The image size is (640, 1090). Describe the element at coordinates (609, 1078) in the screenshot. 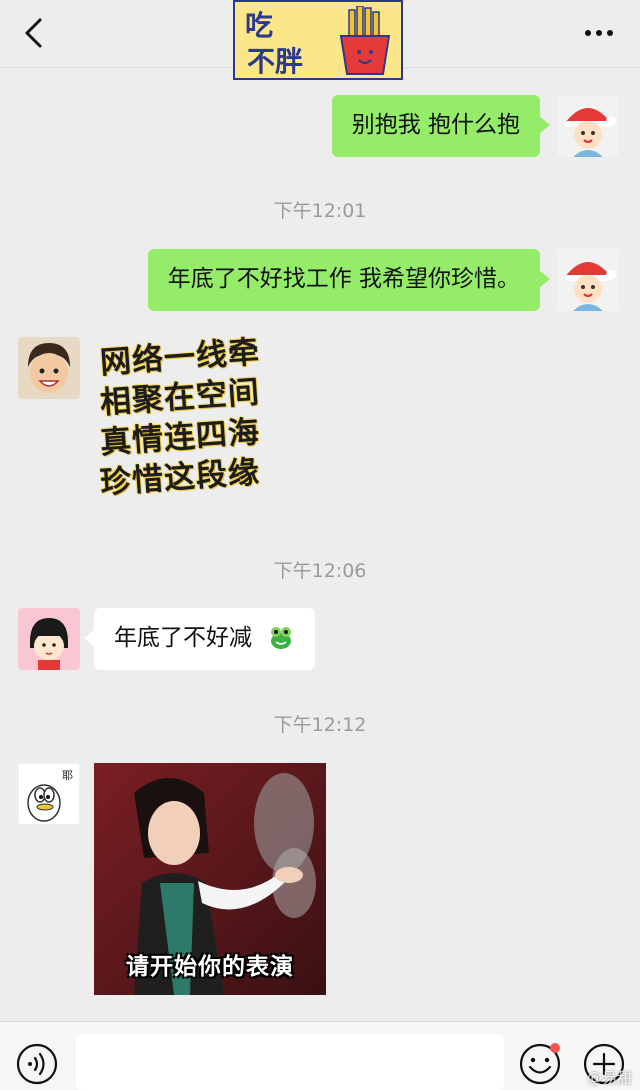

I see `watermark: @易甜` at that location.